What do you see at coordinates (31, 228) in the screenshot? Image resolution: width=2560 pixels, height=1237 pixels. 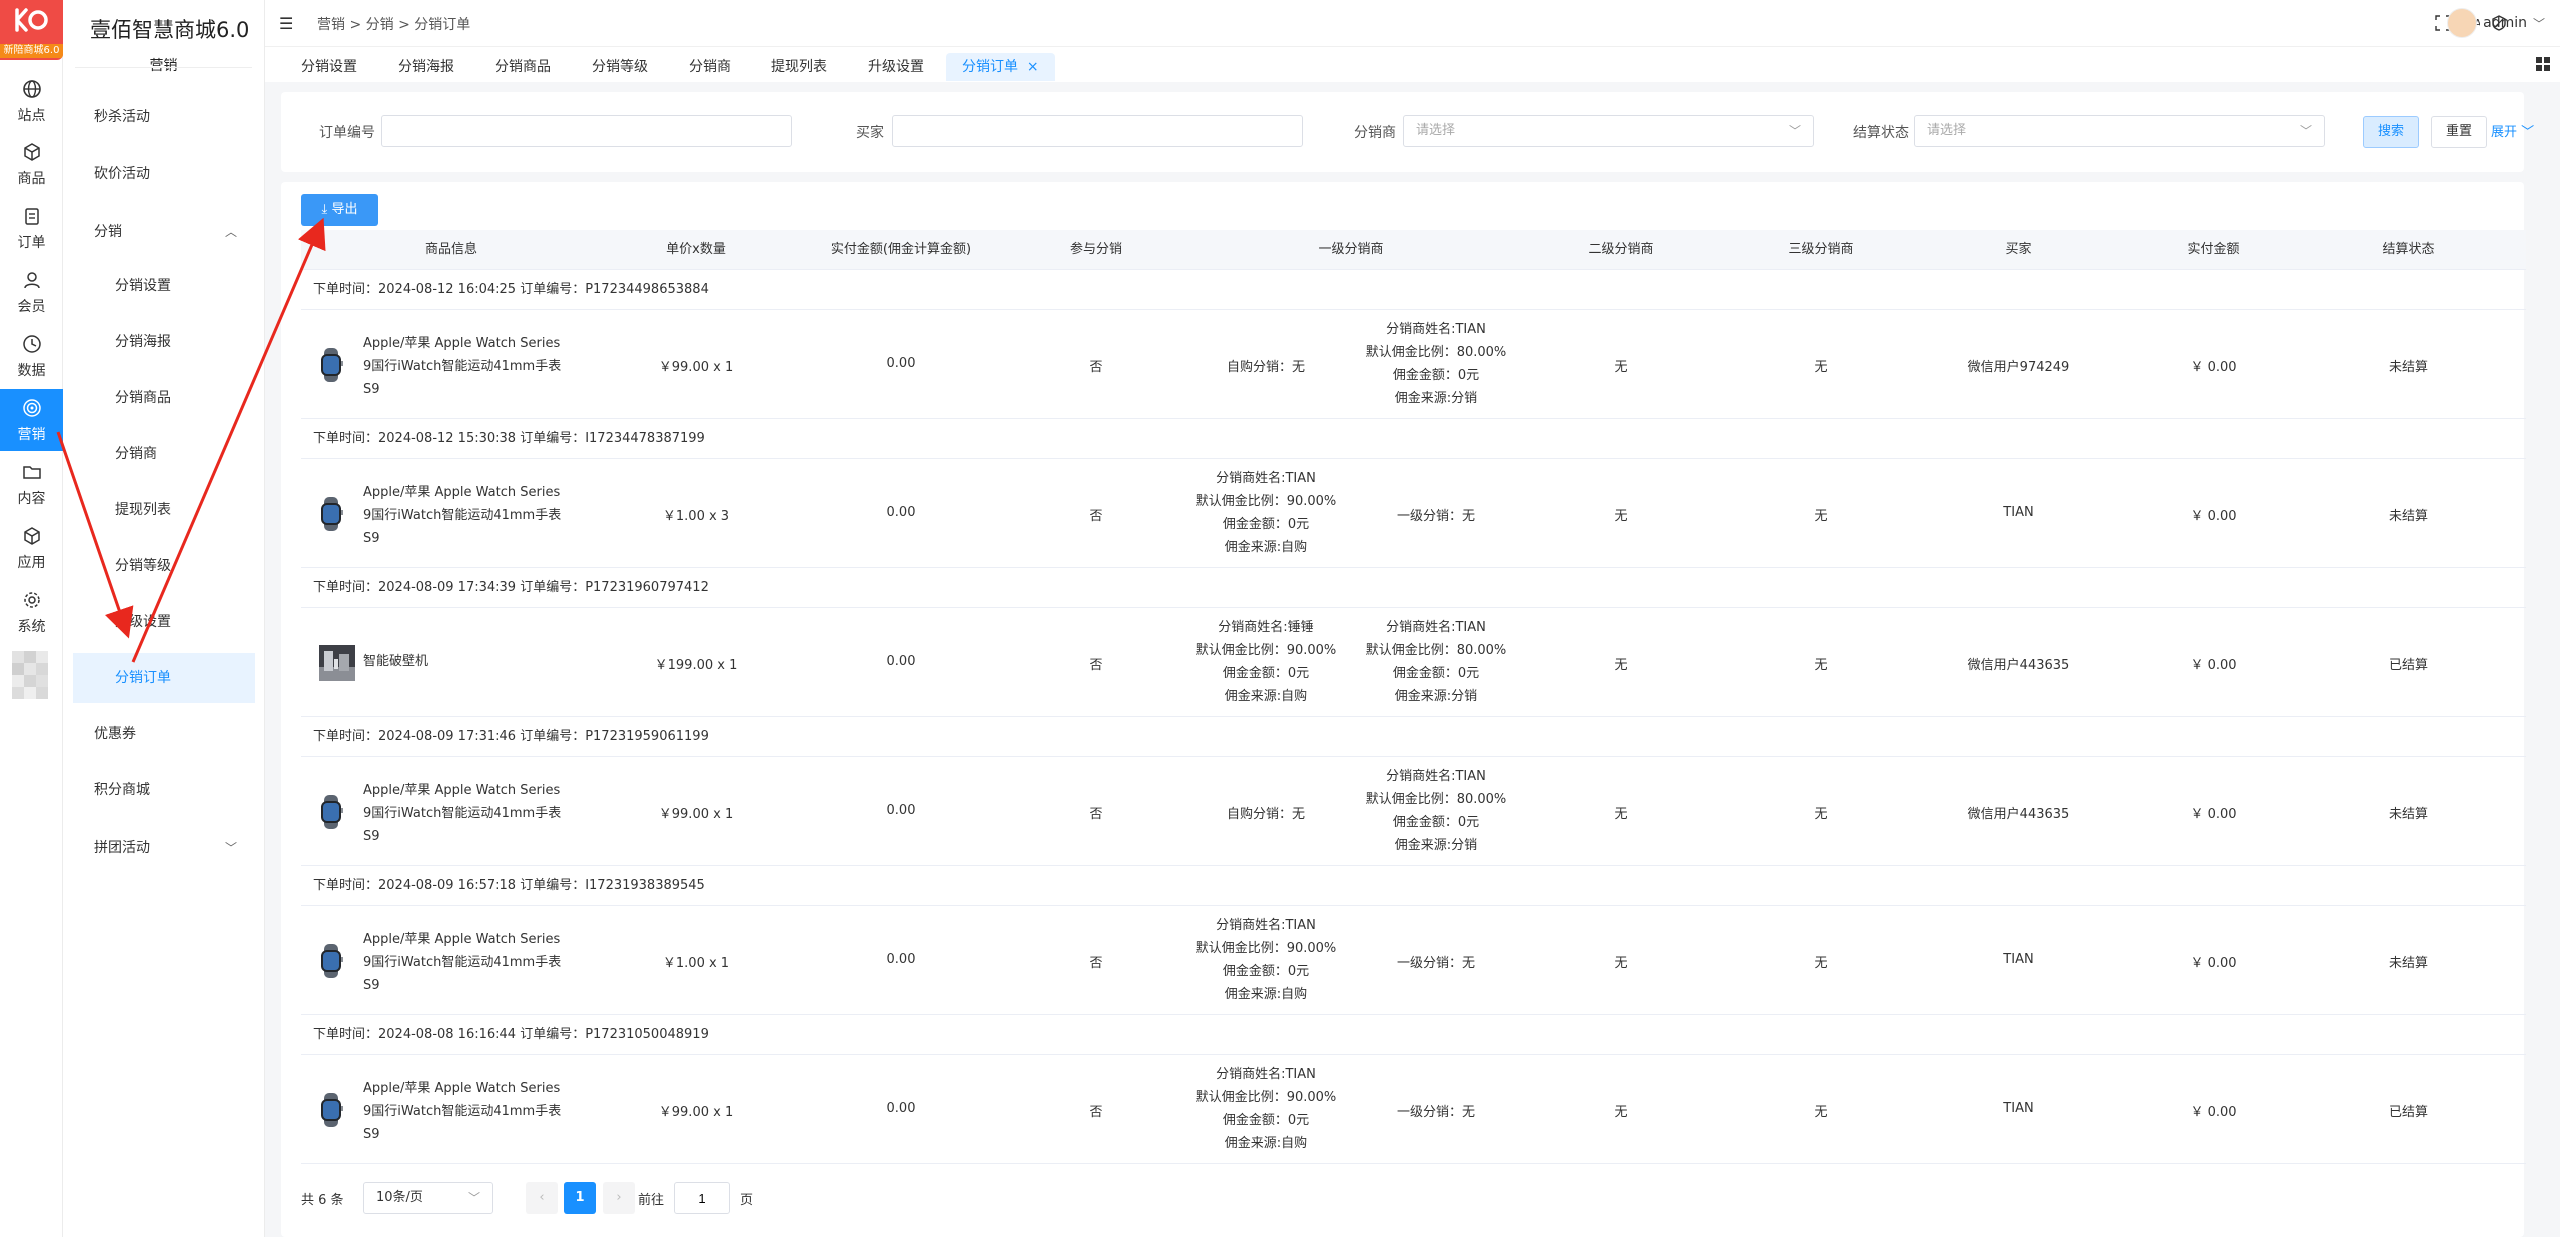 I see `rail-item-order: 订单` at bounding box center [31, 228].